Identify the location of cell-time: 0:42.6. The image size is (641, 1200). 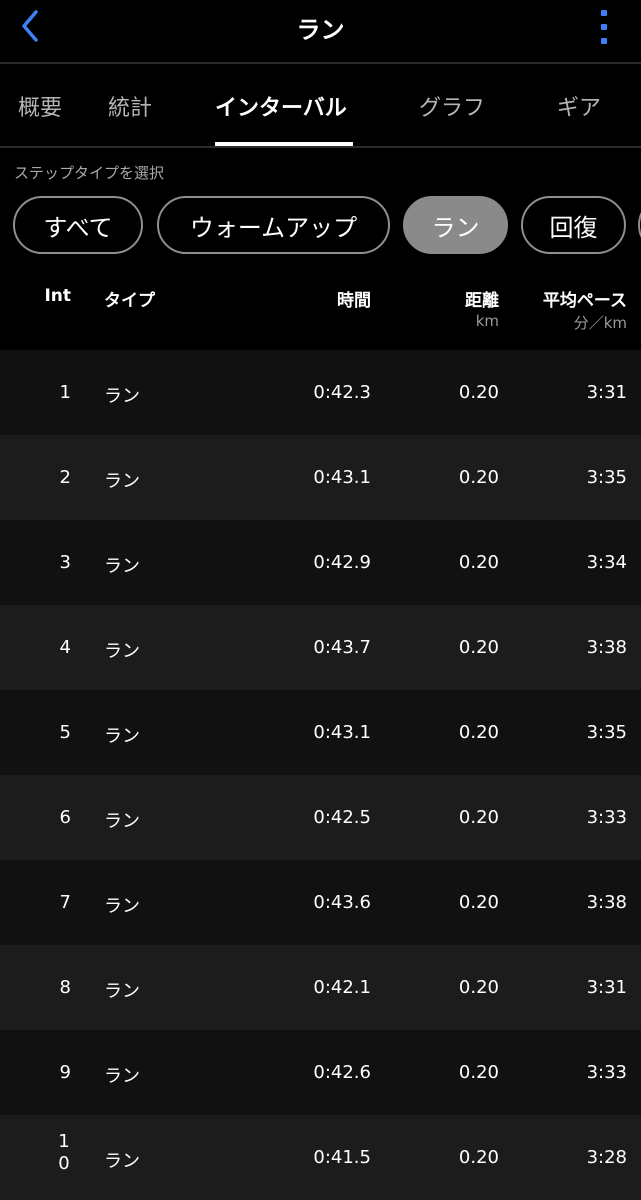
(342, 1072).